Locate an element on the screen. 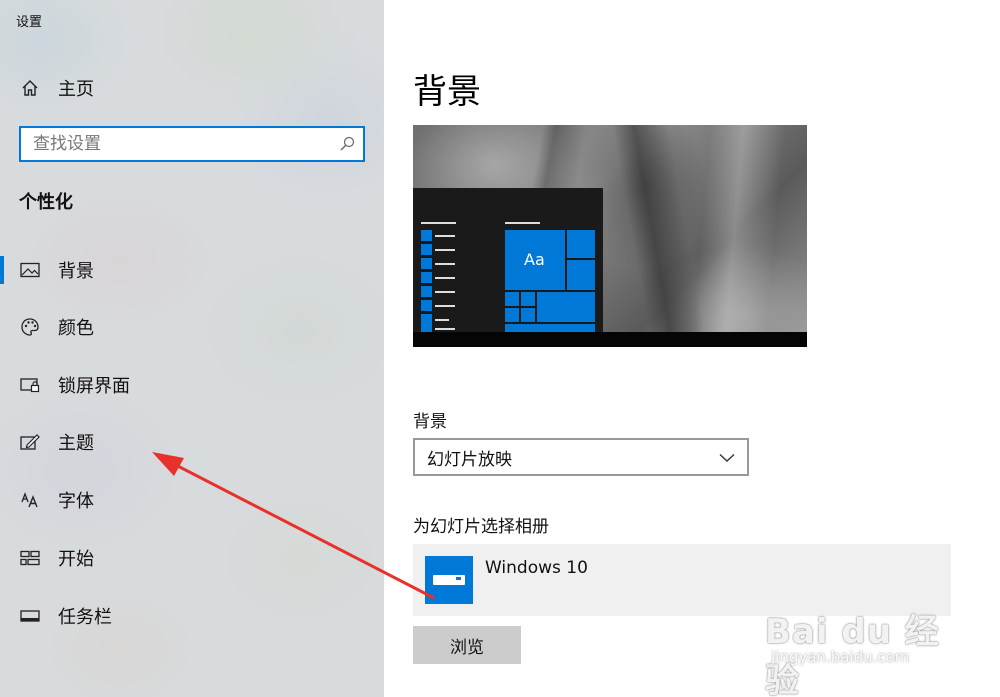 This screenshot has width=1000, height=697. search-input is located at coordinates (176, 144).